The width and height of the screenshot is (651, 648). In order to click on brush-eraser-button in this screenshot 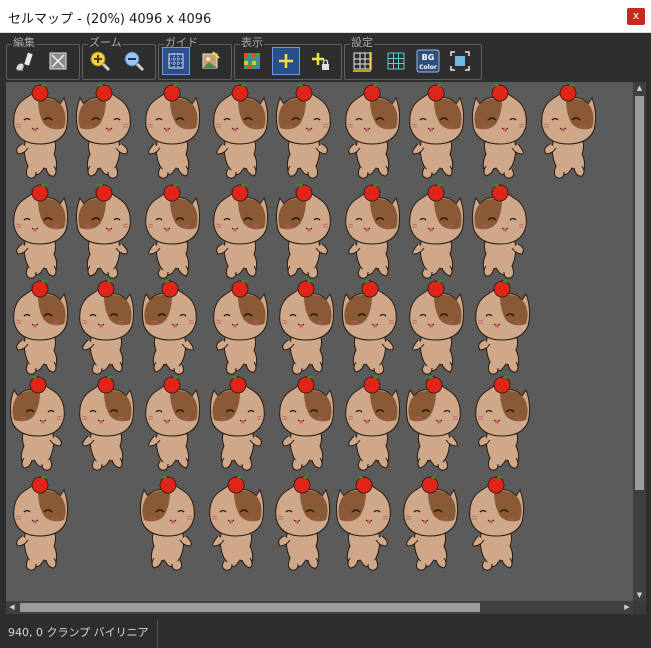, I will do `click(24, 61)`.